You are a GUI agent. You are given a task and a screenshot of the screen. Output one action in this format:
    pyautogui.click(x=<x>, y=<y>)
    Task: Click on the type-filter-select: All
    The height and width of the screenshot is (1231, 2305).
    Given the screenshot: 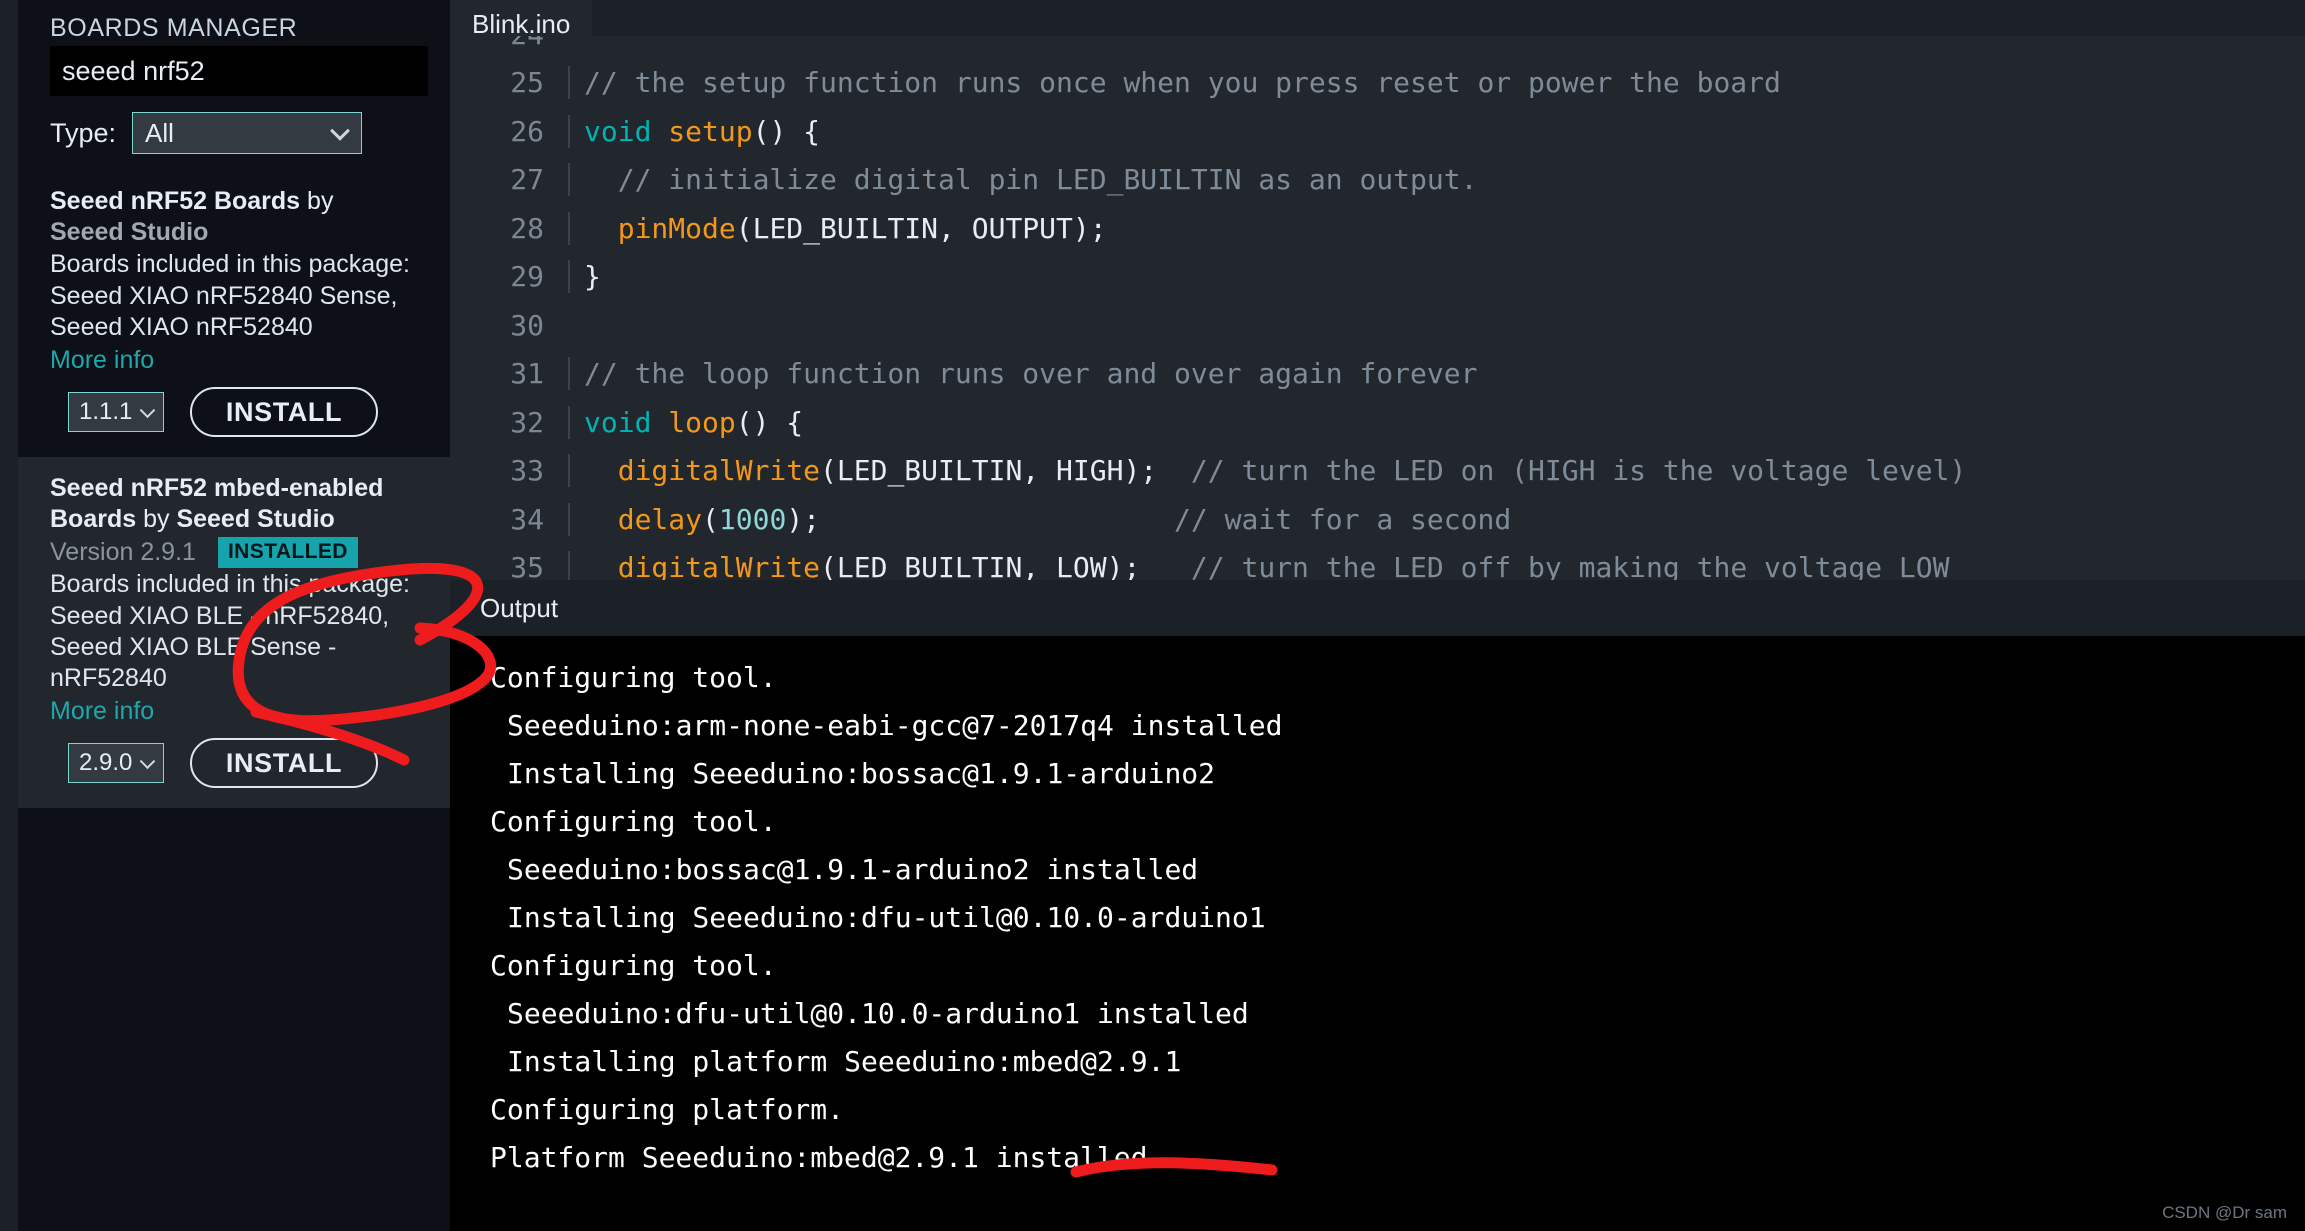 What is the action you would take?
    pyautogui.click(x=247, y=133)
    